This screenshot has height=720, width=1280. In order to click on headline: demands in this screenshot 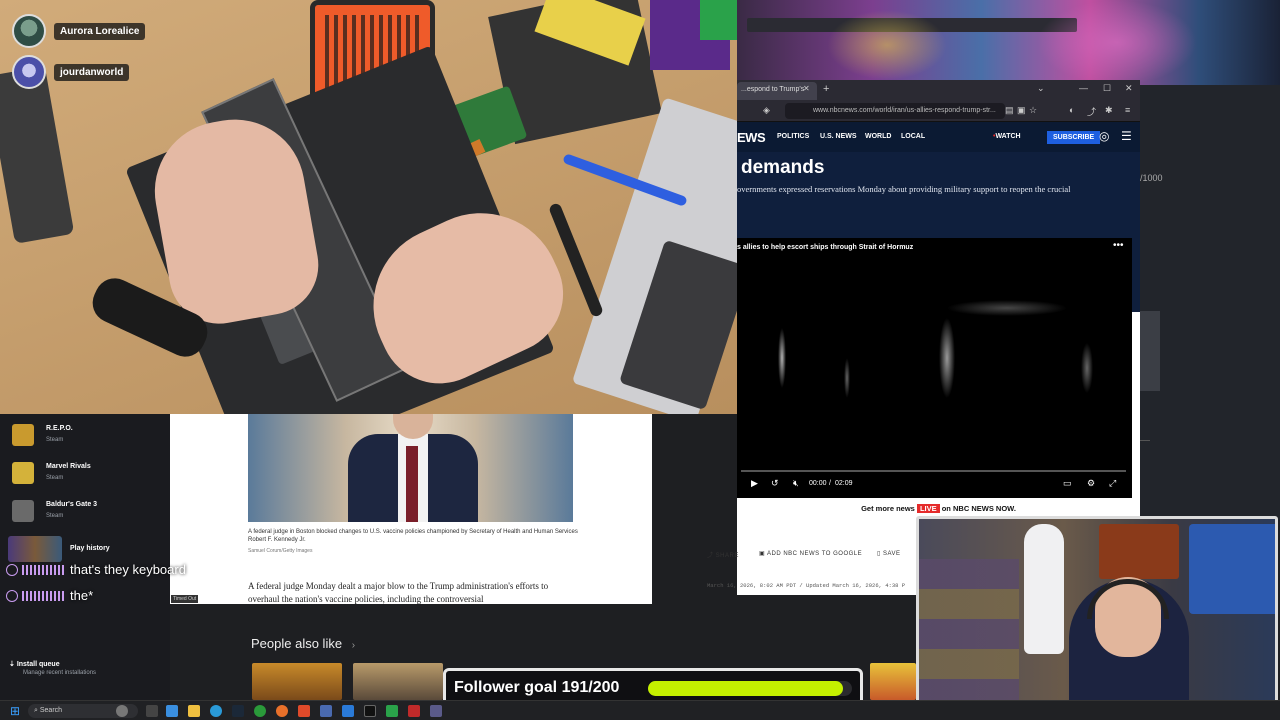, I will do `click(783, 167)`.